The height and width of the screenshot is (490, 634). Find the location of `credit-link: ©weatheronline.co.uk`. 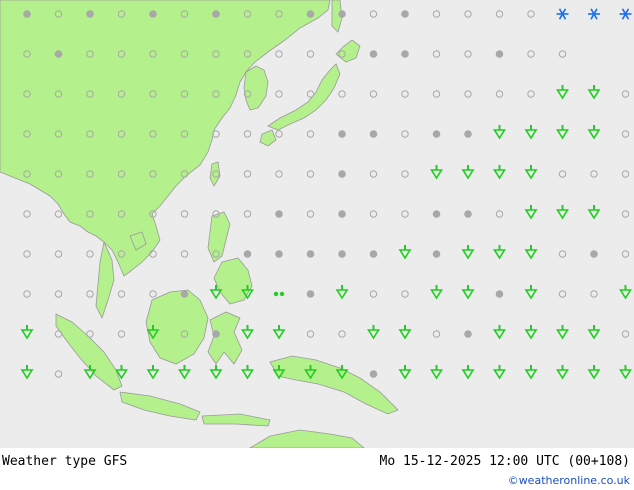

credit-link: ©weatheronline.co.uk is located at coordinates (569, 480).